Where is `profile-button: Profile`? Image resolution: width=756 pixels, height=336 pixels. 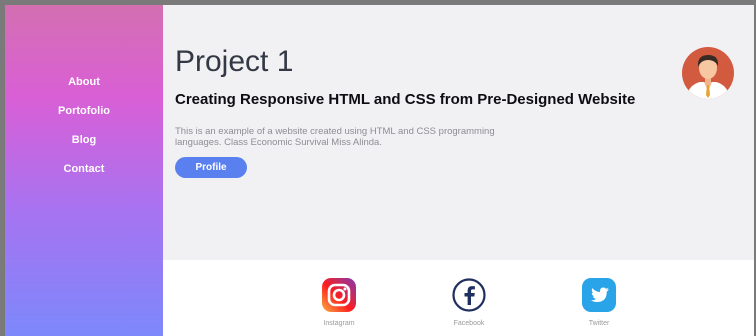 profile-button: Profile is located at coordinates (211, 167).